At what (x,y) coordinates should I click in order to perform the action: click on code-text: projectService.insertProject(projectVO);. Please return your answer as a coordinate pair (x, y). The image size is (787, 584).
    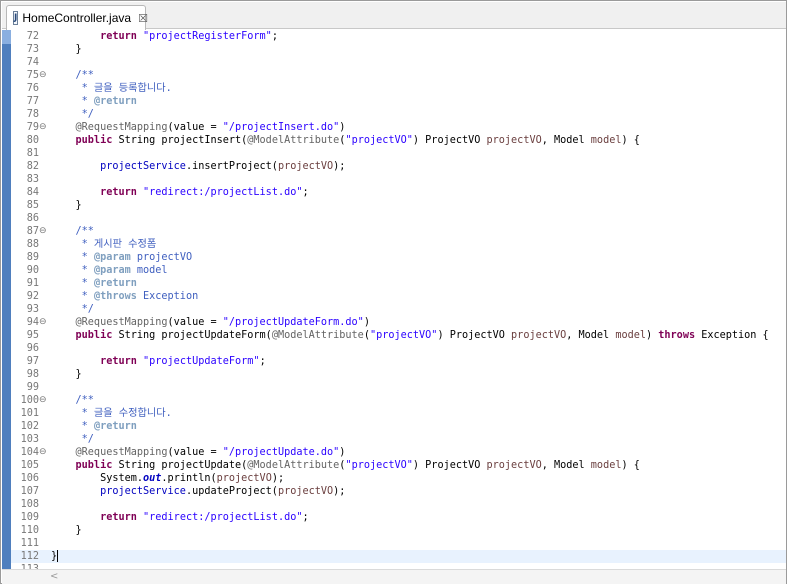
    Looking at the image, I should click on (198, 166).